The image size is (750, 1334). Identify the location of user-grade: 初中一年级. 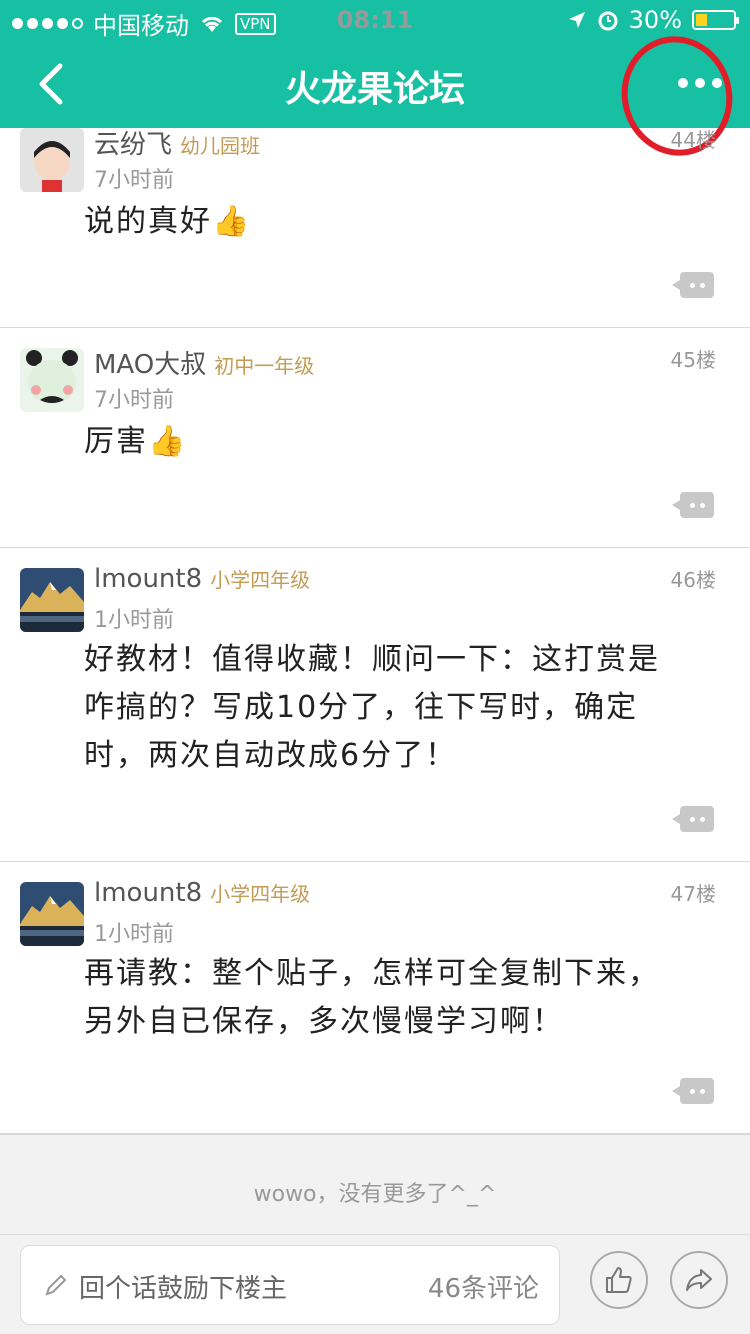
(264, 366).